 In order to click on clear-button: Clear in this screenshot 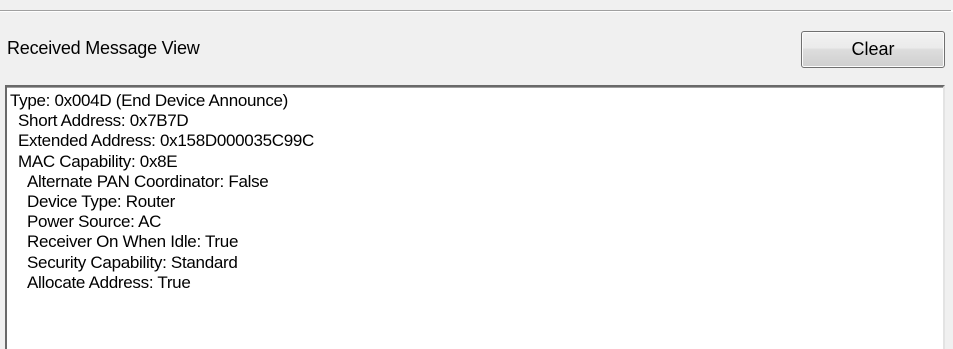, I will do `click(873, 49)`.